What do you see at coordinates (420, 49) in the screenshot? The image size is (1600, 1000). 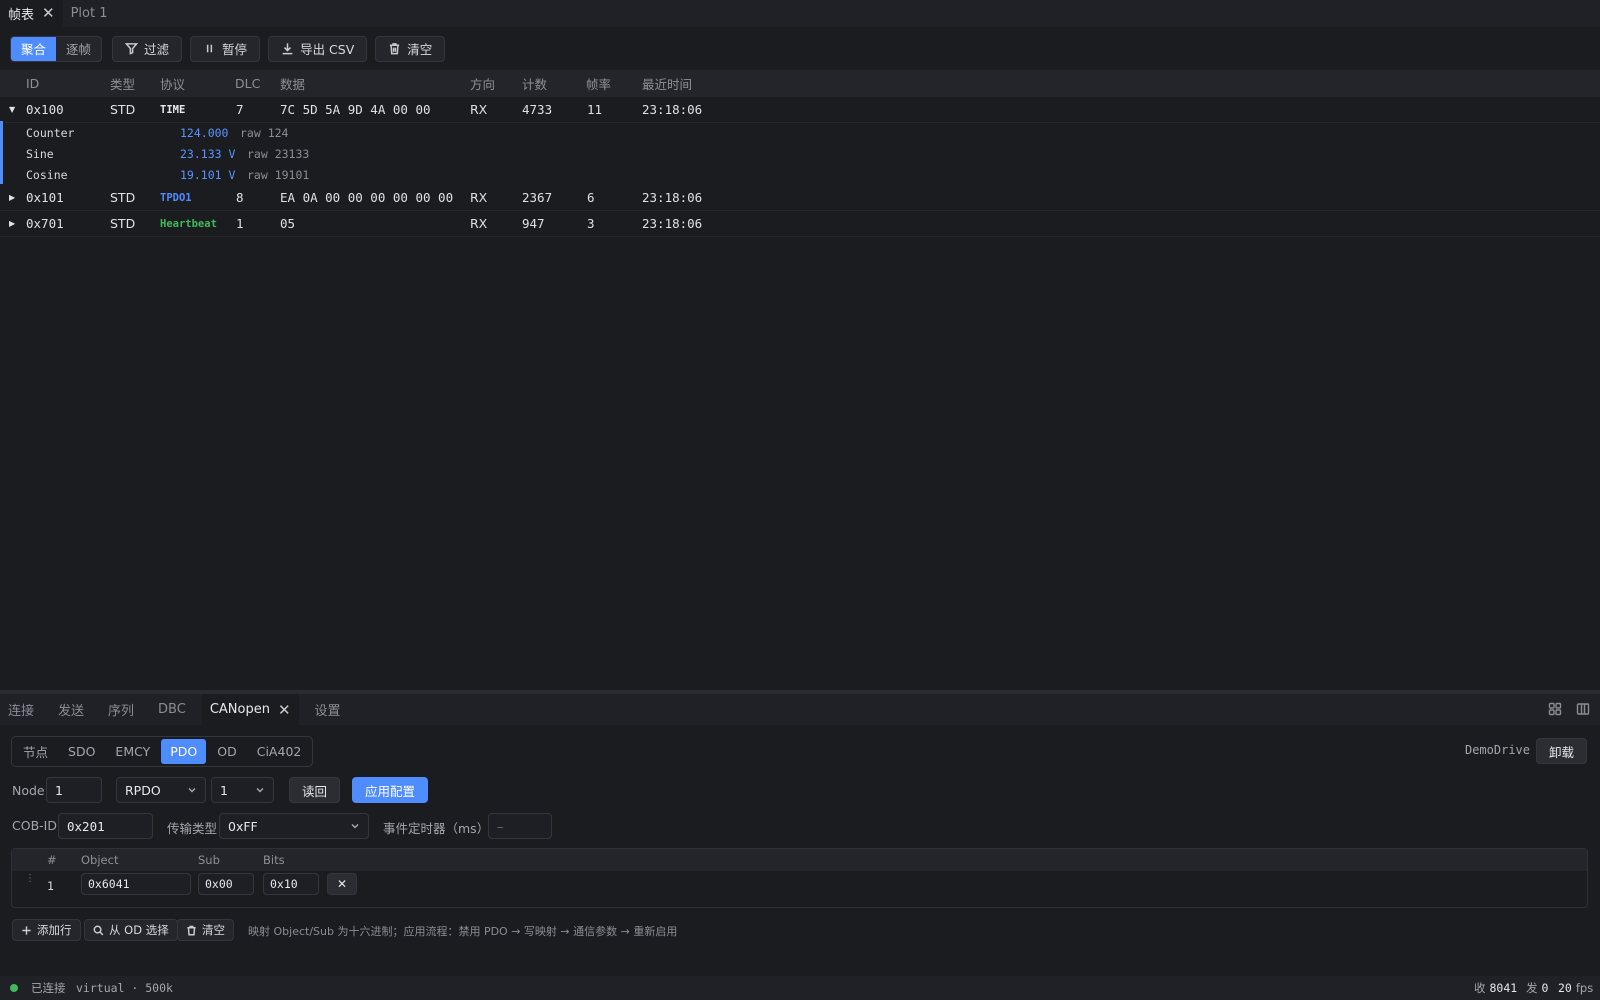 I see `clear-label: 清空` at bounding box center [420, 49].